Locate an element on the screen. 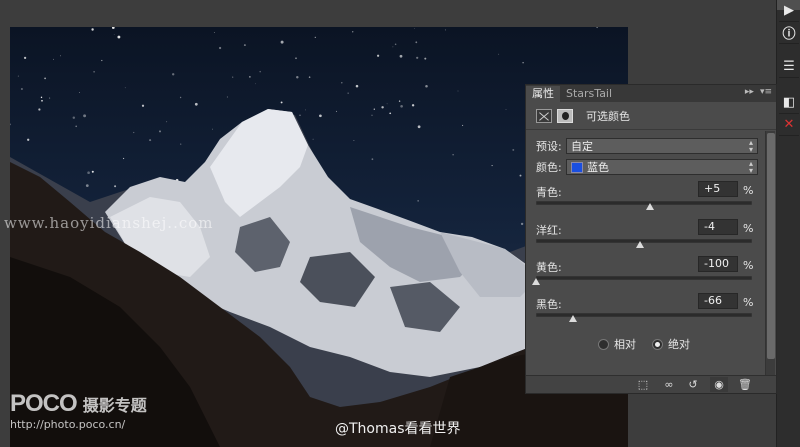 This screenshot has height=447, width=800. collapse-panel-icon: ▸▸ is located at coordinates (749, 92).